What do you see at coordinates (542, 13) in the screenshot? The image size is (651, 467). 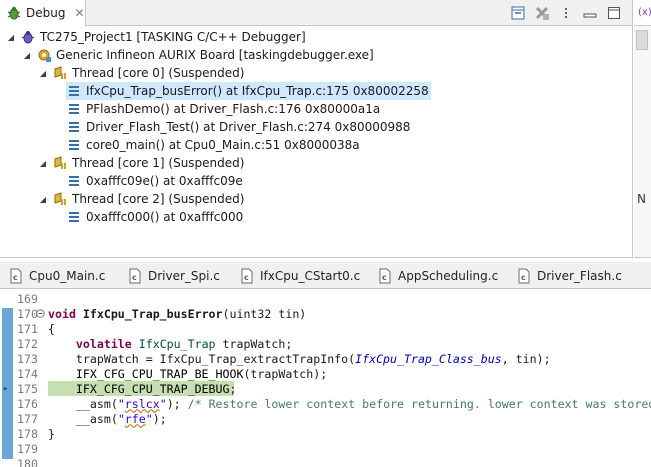 I see `remove-terminated-icon` at bounding box center [542, 13].